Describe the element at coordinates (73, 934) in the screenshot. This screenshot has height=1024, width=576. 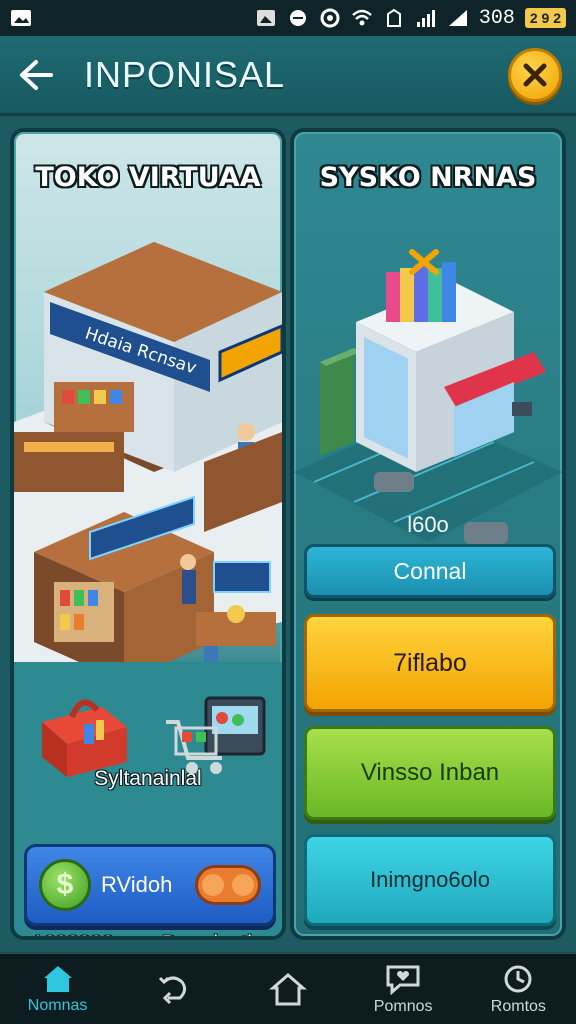
I see `toolbox-value: 1603300` at that location.